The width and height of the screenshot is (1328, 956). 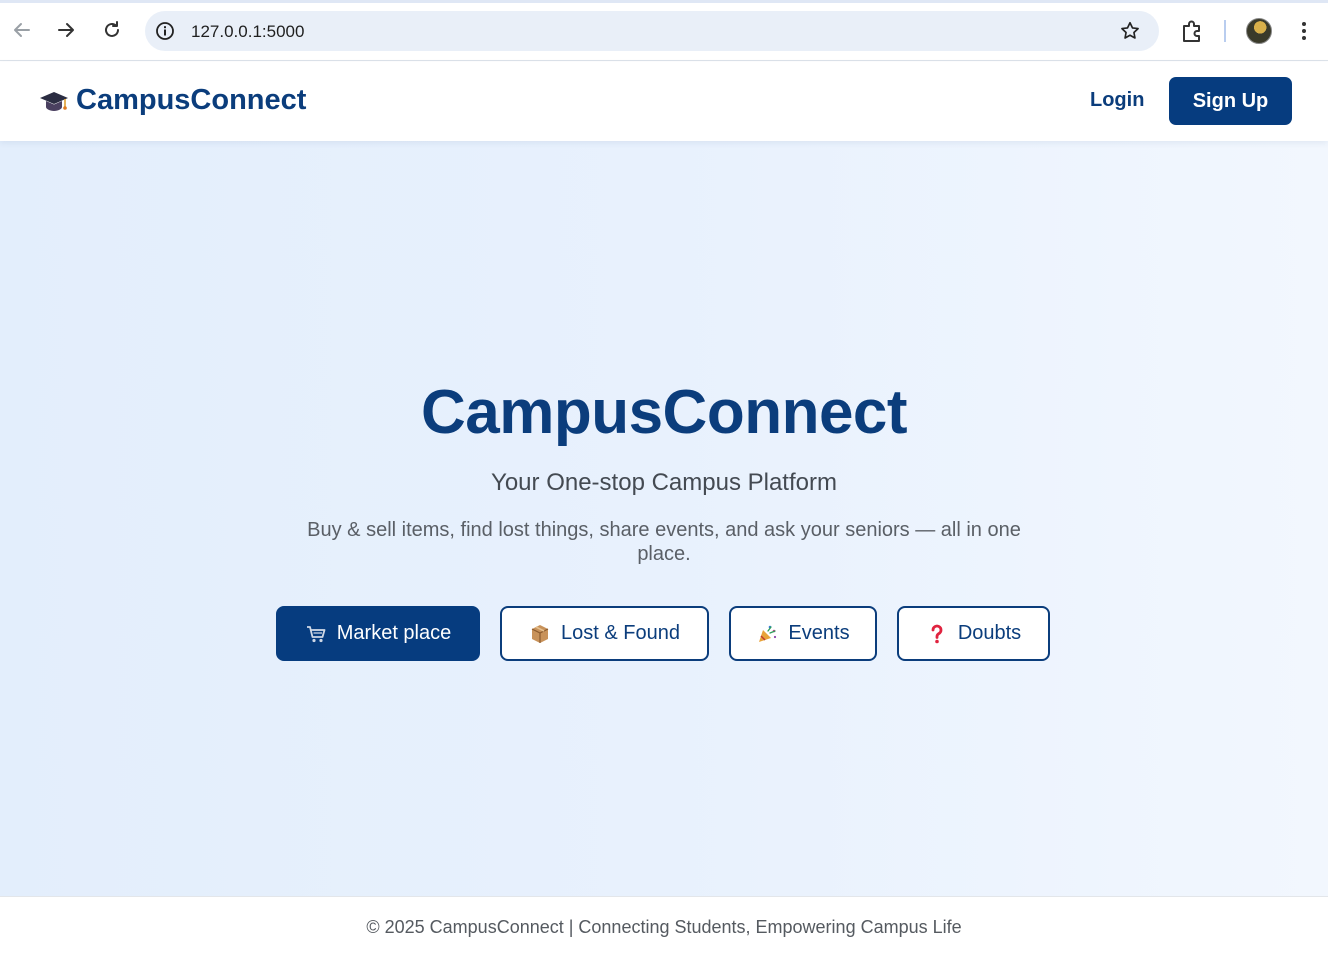 What do you see at coordinates (620, 633) in the screenshot?
I see `lost-found-button-label: Lost & Found` at bounding box center [620, 633].